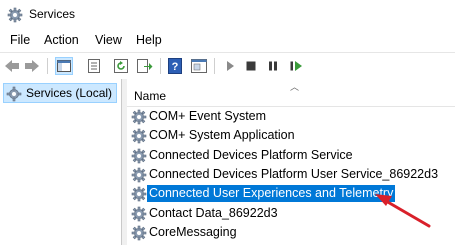 This screenshot has height=246, width=455. I want to click on service-name: Contact Data_86922d3, so click(213, 212).